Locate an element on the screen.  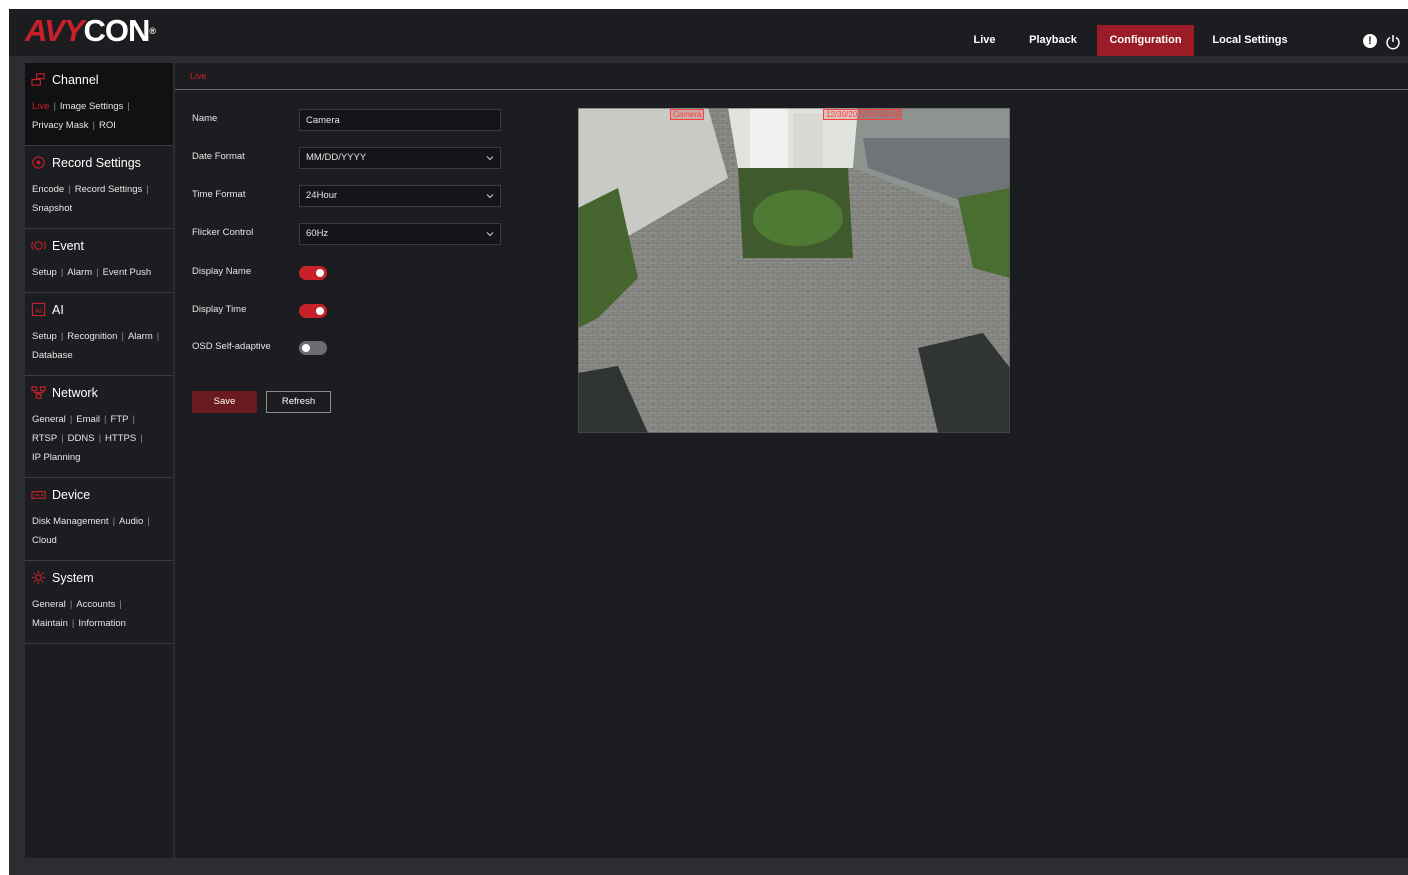
svg-text: AI is located at coordinates (38, 310).